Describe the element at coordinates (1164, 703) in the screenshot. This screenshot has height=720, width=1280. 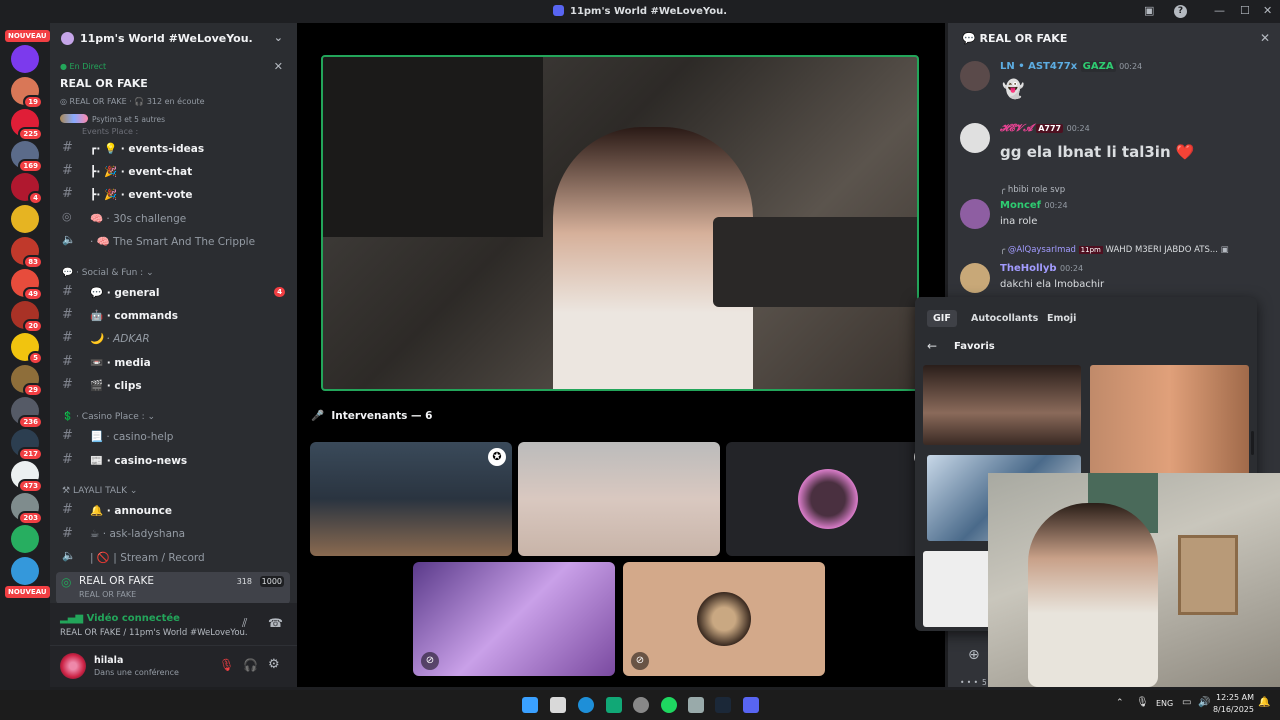
I see `language-indicator: ENG` at that location.